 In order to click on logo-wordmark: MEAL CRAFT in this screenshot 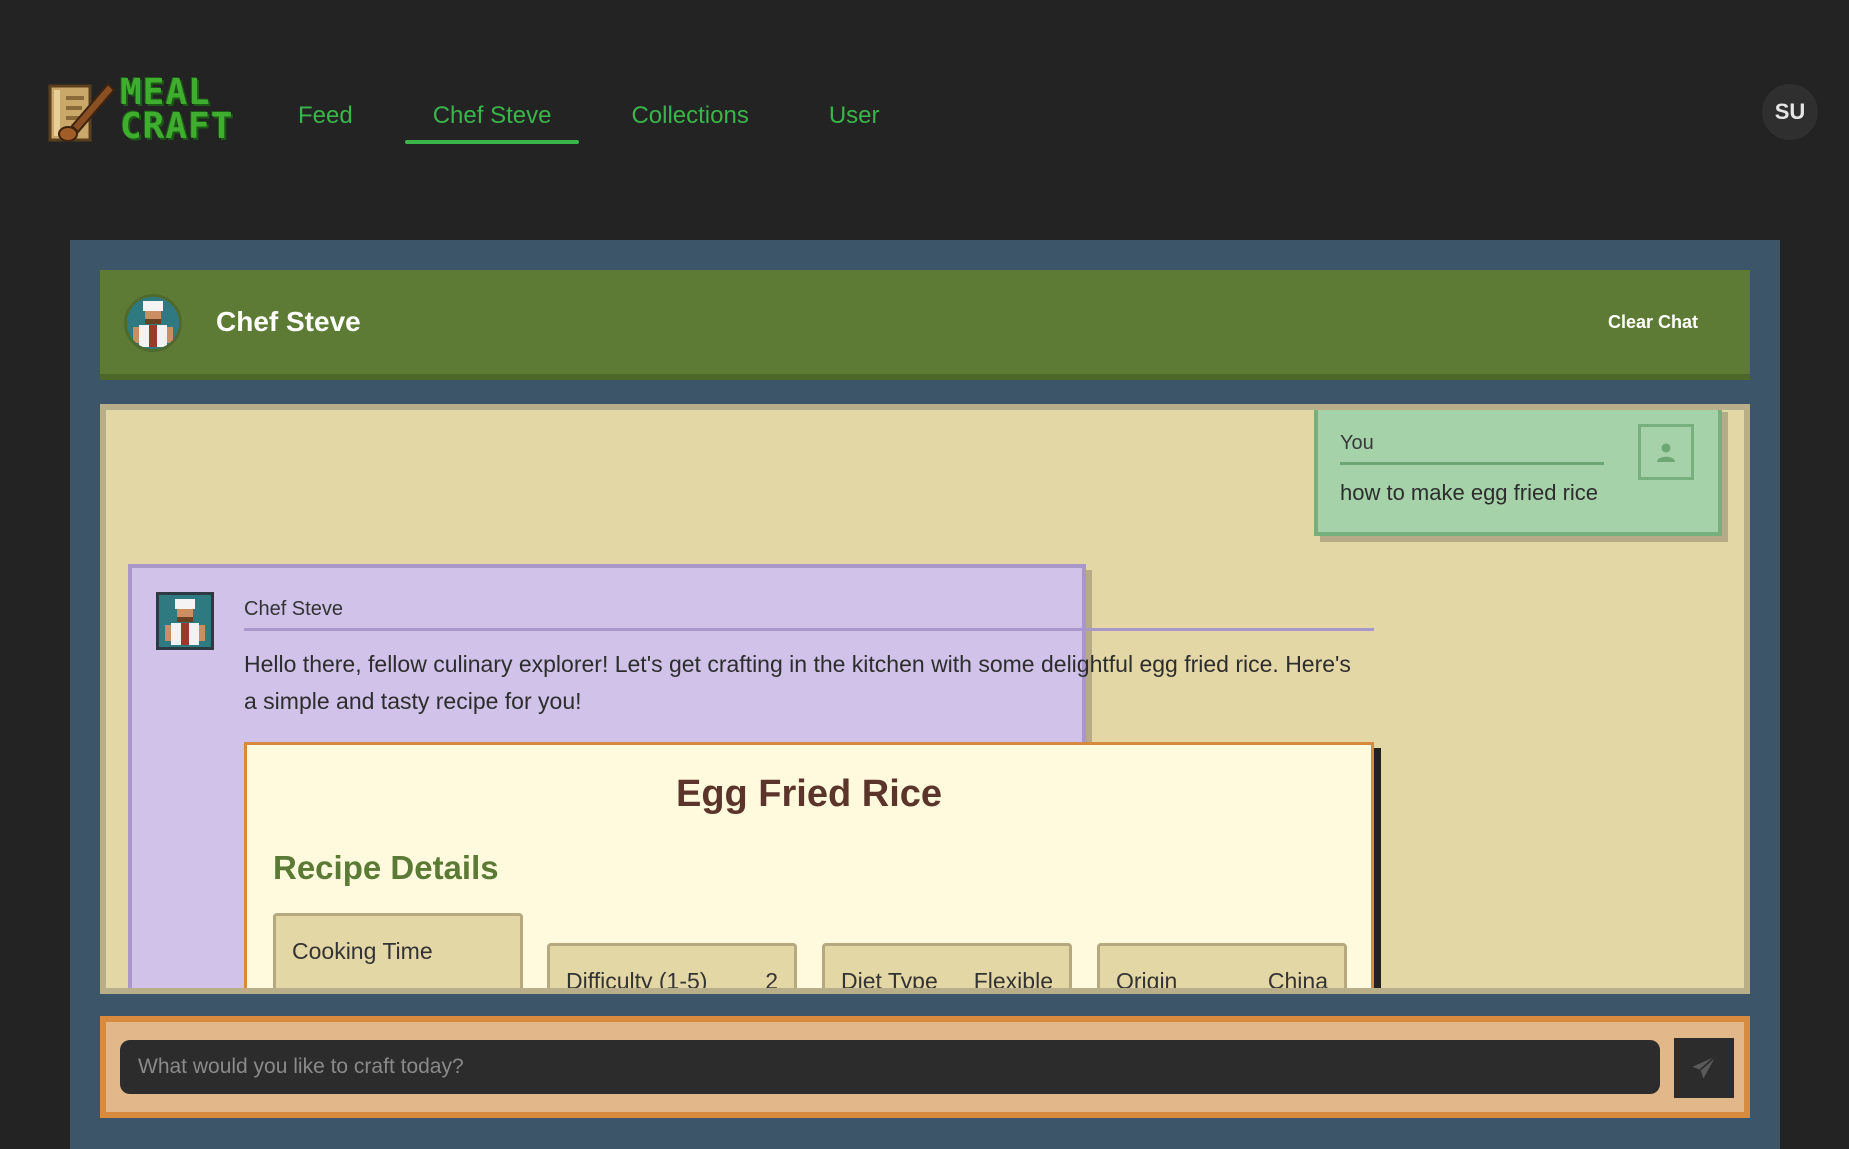, I will do `click(177, 109)`.